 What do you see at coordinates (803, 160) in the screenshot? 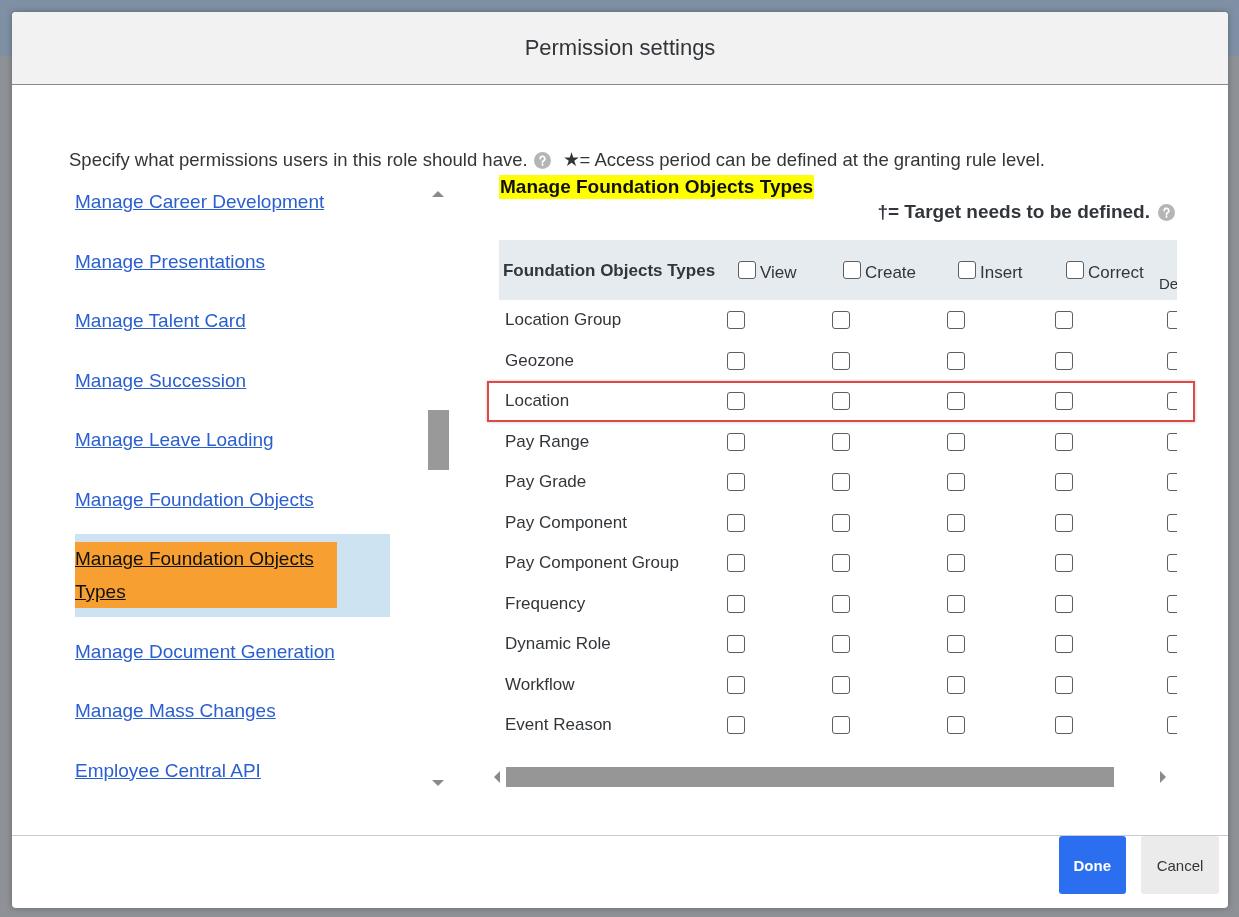
I see `access-period-note: ★= Access period can be defined at the granting rule level.` at bounding box center [803, 160].